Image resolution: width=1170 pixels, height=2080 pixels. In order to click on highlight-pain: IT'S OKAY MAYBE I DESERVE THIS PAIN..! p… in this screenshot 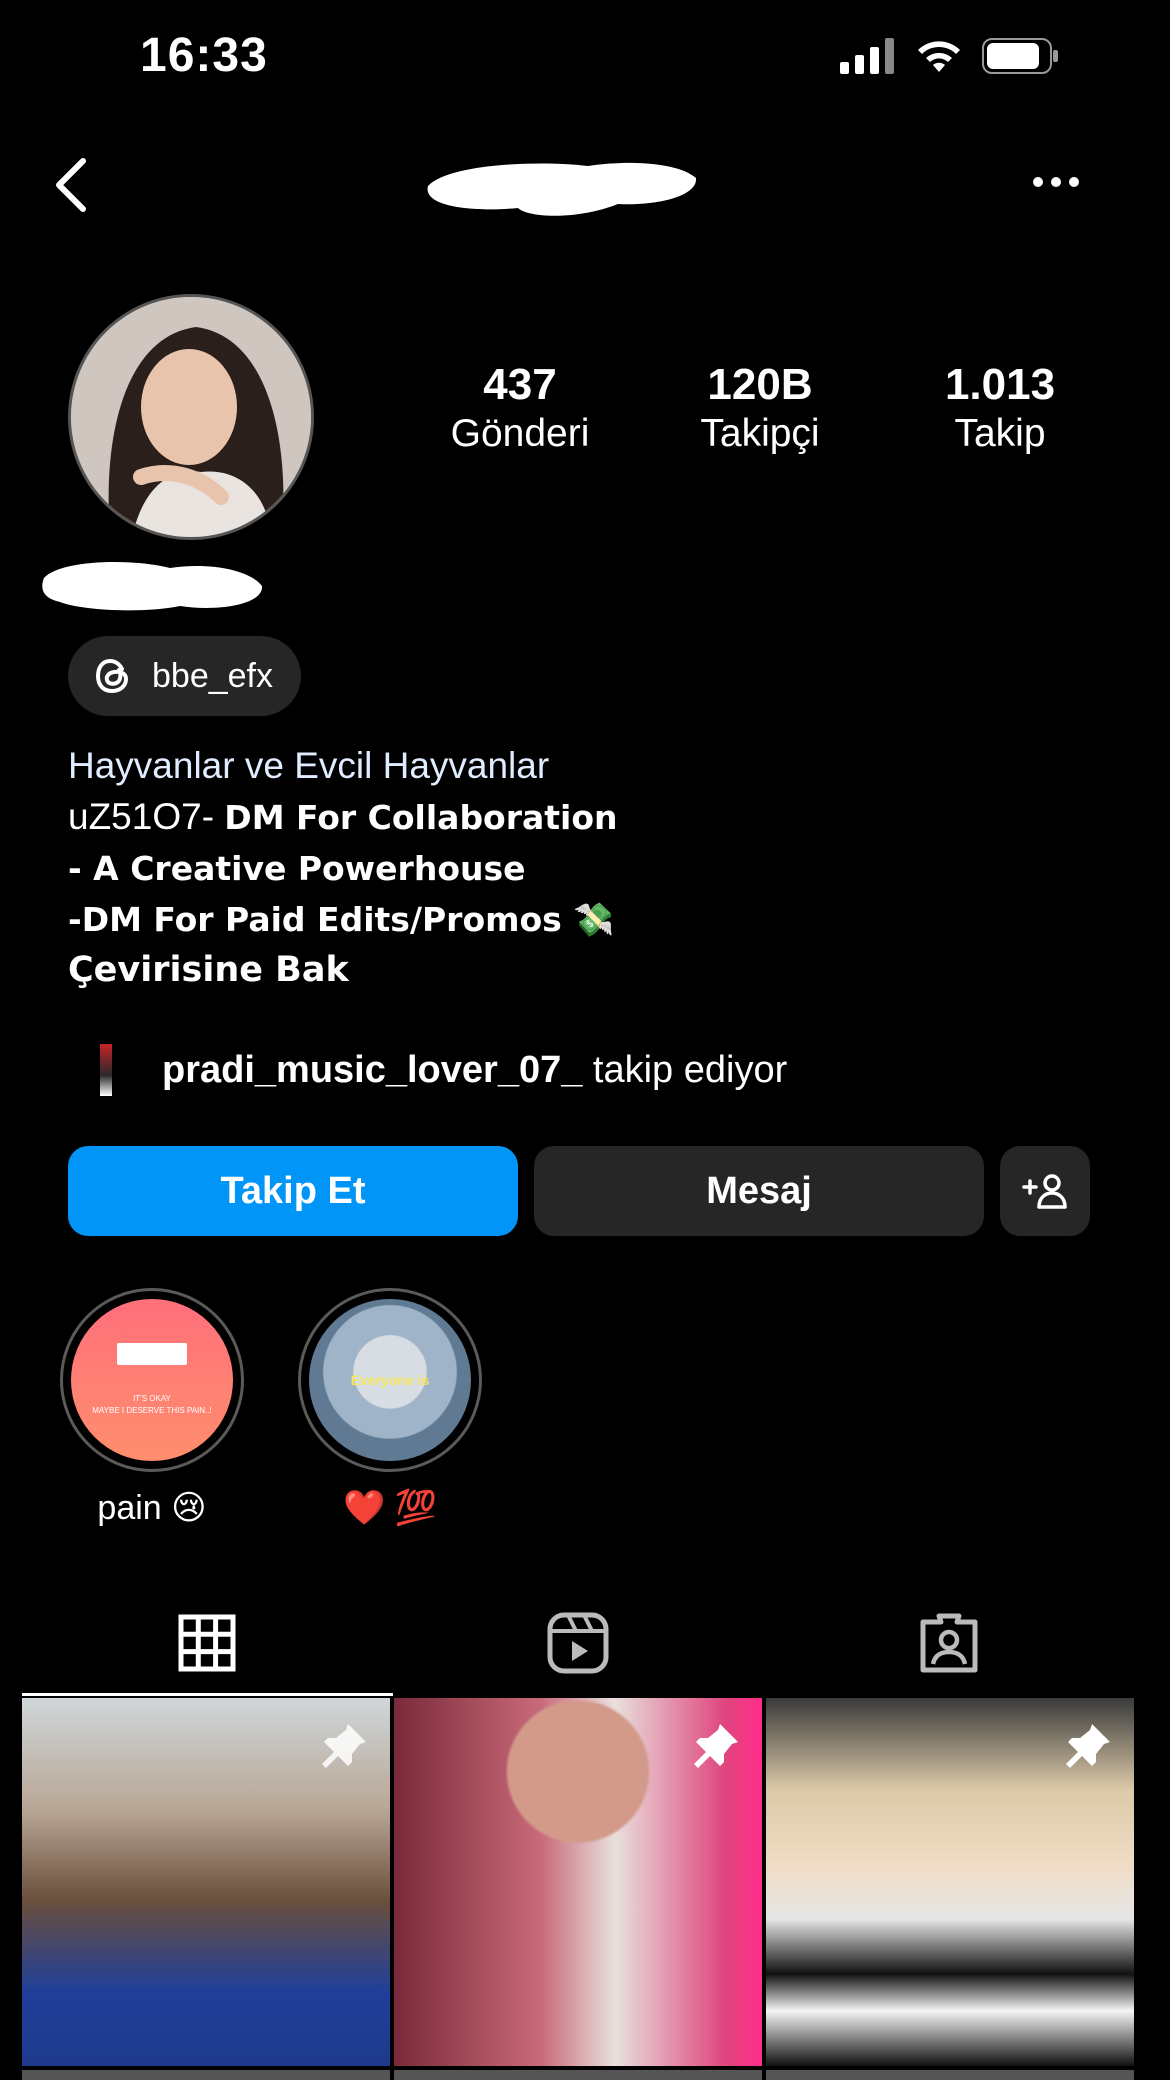, I will do `click(152, 1408)`.